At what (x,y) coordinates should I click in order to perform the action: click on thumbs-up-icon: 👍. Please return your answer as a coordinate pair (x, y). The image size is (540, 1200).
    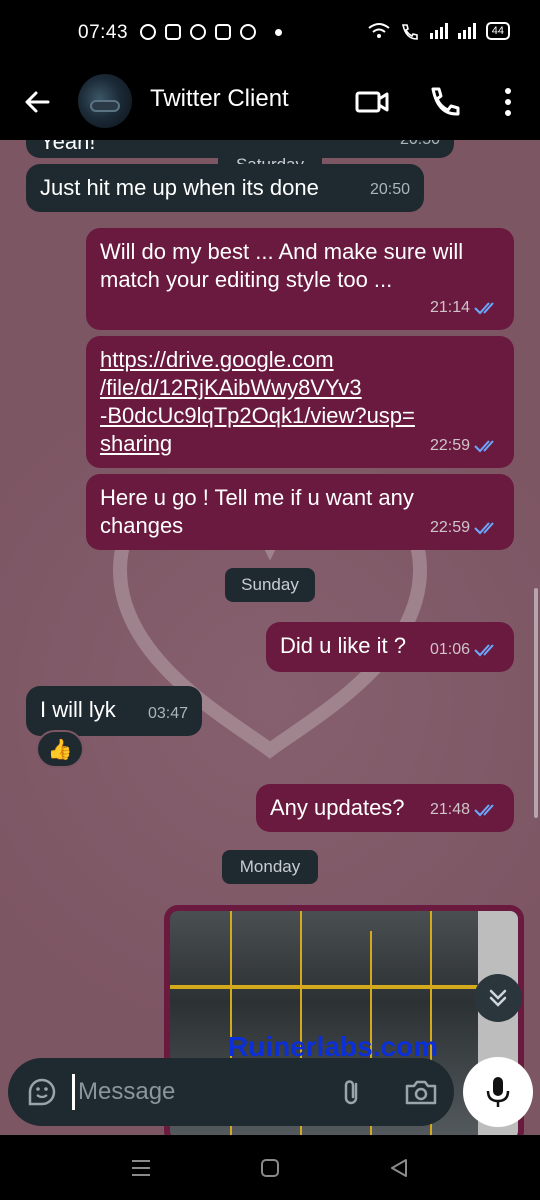
    Looking at the image, I should click on (60, 749).